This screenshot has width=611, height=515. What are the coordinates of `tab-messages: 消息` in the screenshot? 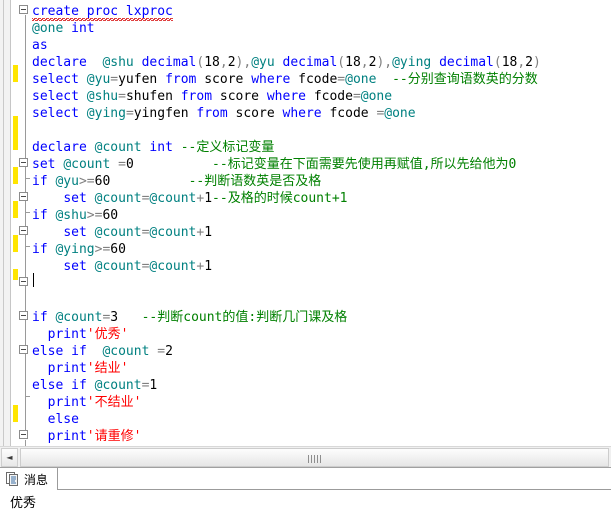 It's located at (29, 479).